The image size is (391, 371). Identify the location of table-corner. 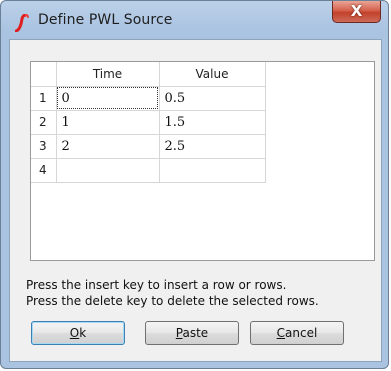
(44, 74).